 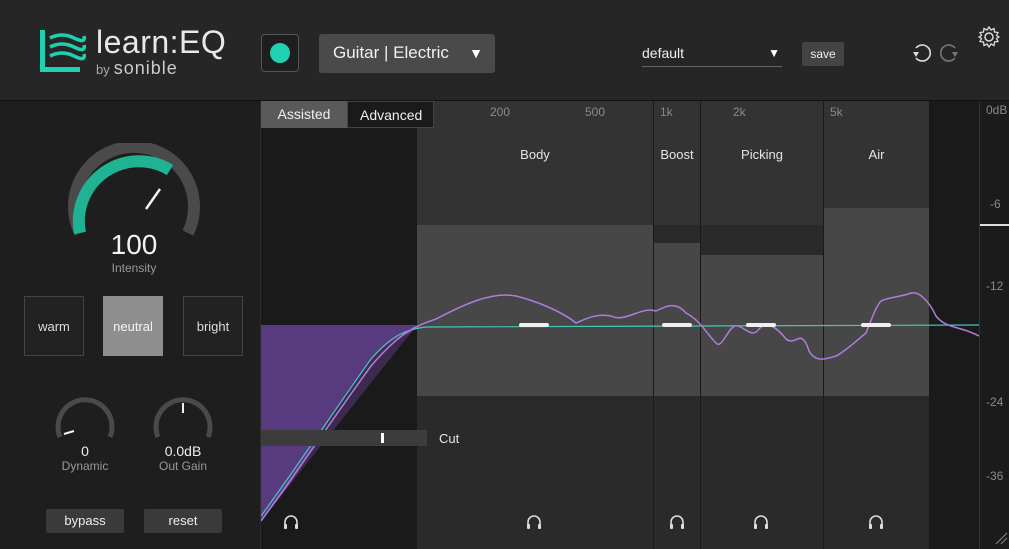 What do you see at coordinates (183, 416) in the screenshot?
I see `out-gain-knob` at bounding box center [183, 416].